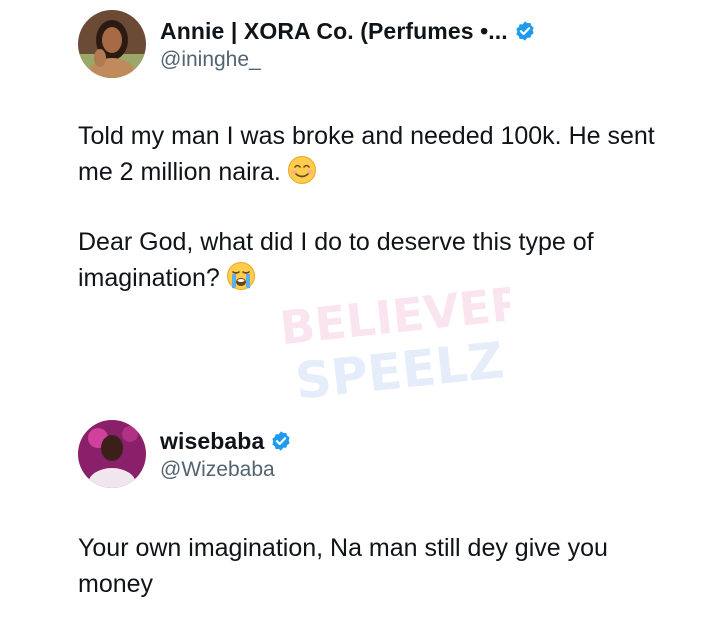 This screenshot has width=720, height=627. I want to click on profile-photo-man-icon, so click(112, 454).